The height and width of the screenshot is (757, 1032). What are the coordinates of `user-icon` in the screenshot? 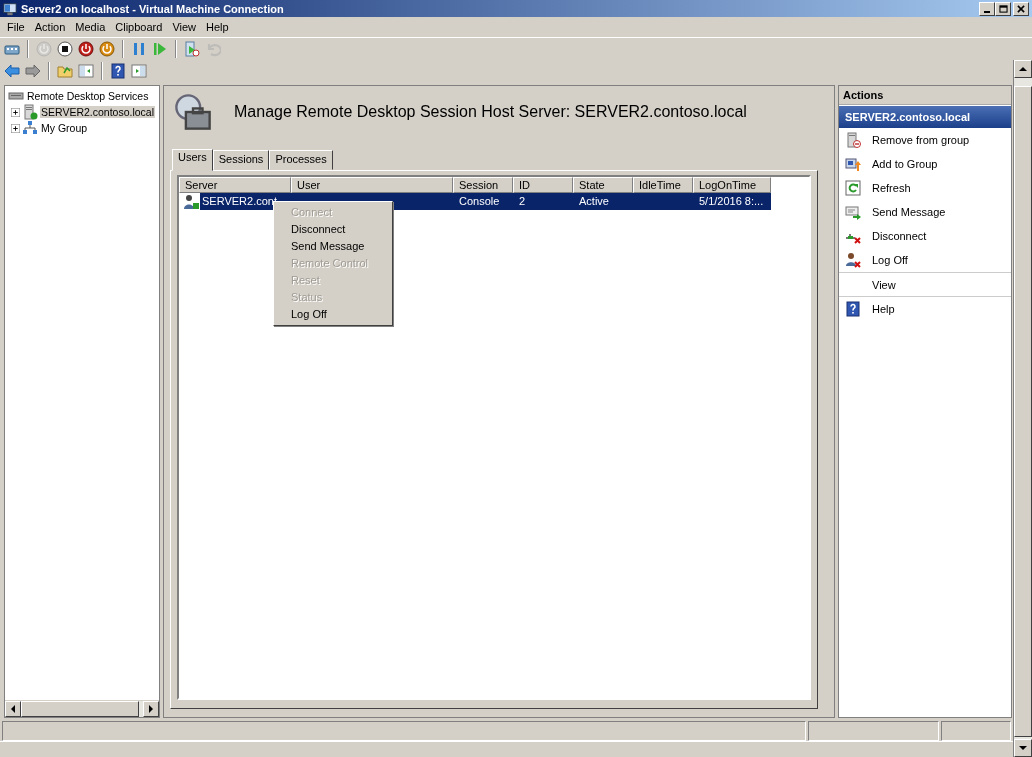 It's located at (191, 201).